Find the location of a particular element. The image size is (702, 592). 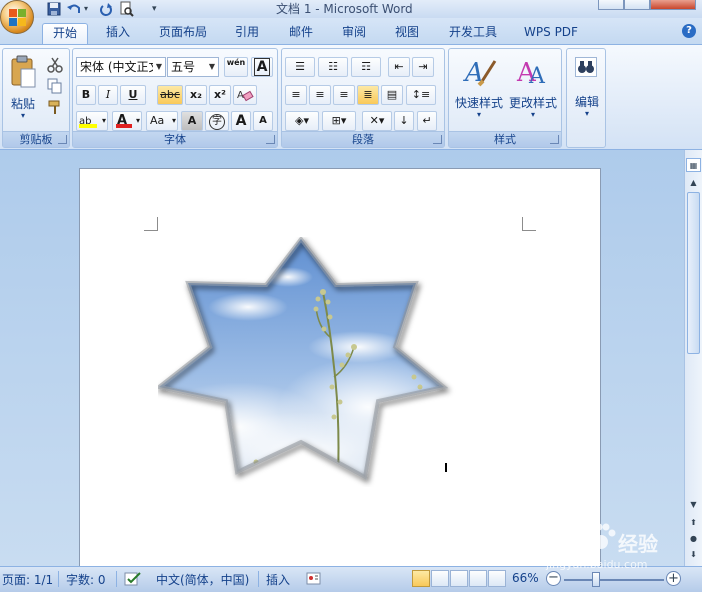

macro-record-icon is located at coordinates (314, 578).